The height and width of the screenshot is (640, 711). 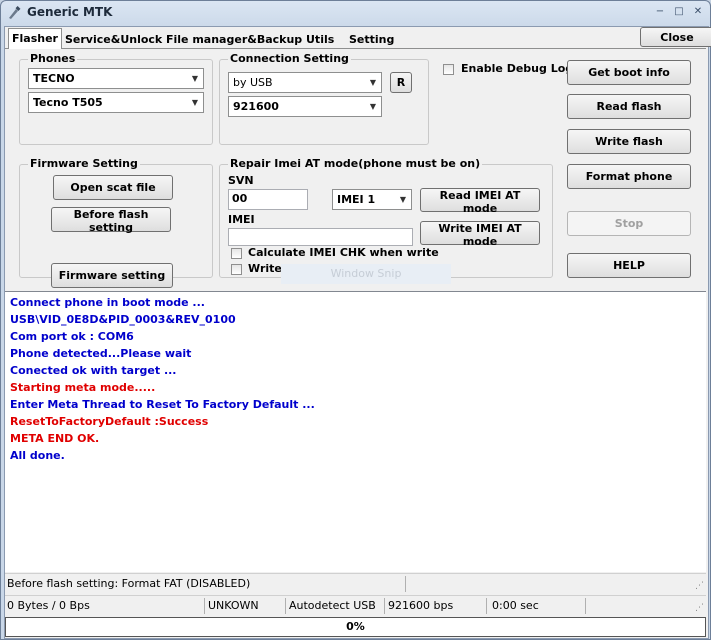 I want to click on imei-label: IMEI, so click(x=241, y=219).